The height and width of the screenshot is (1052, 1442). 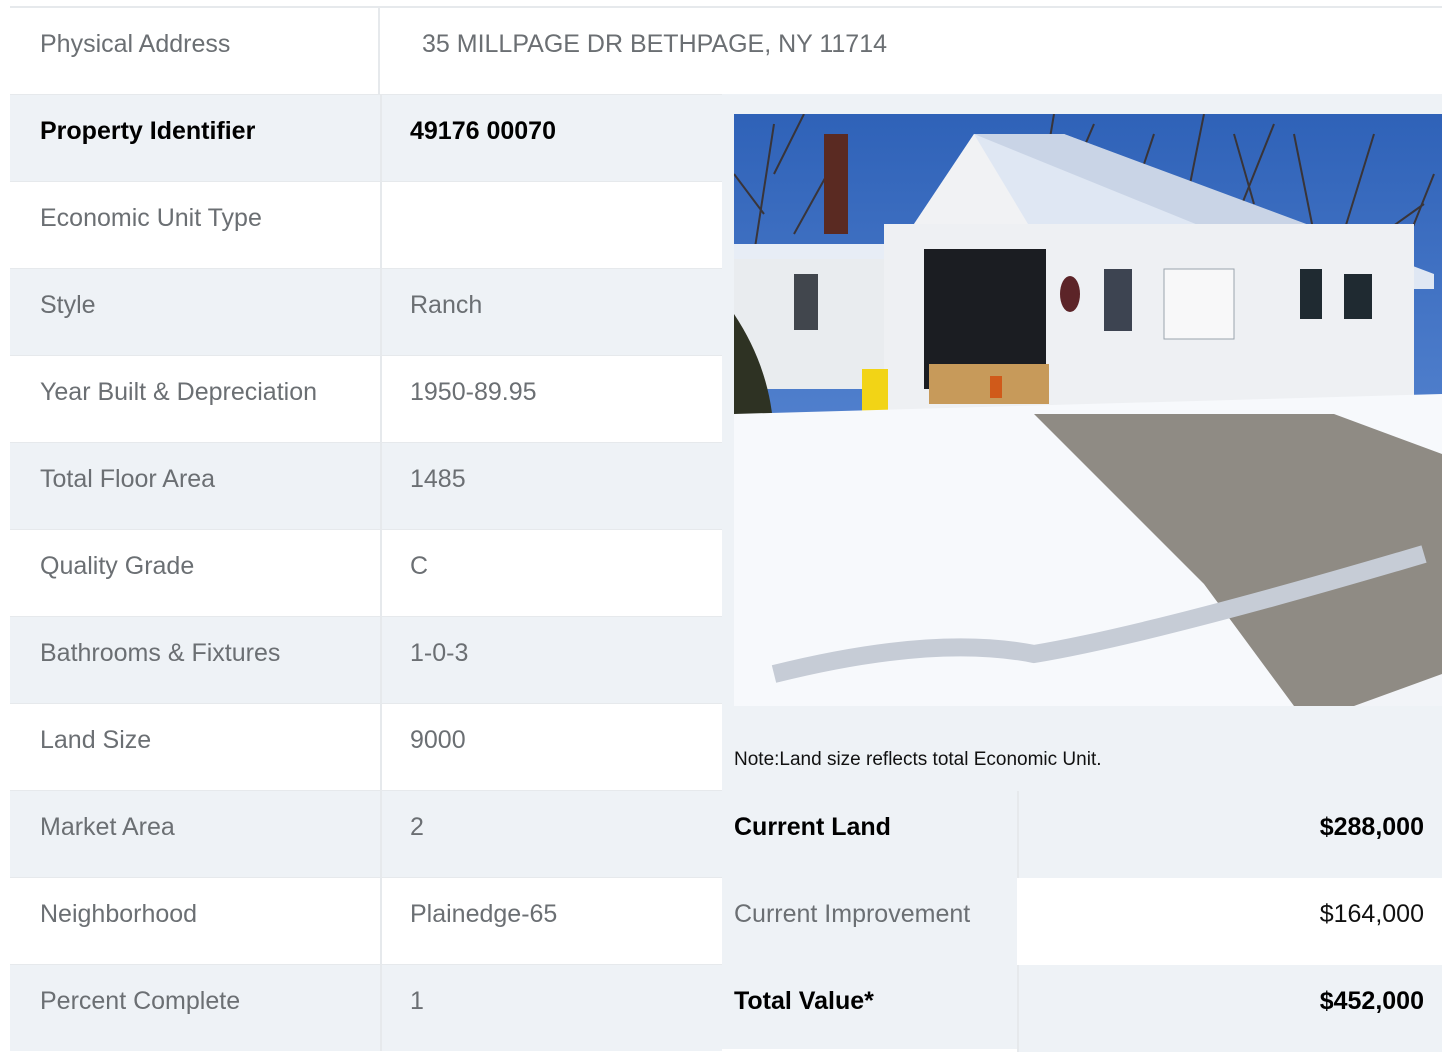 What do you see at coordinates (366, 920) in the screenshot?
I see `row-neighborhood: Neighborhood Plainedge-65` at bounding box center [366, 920].